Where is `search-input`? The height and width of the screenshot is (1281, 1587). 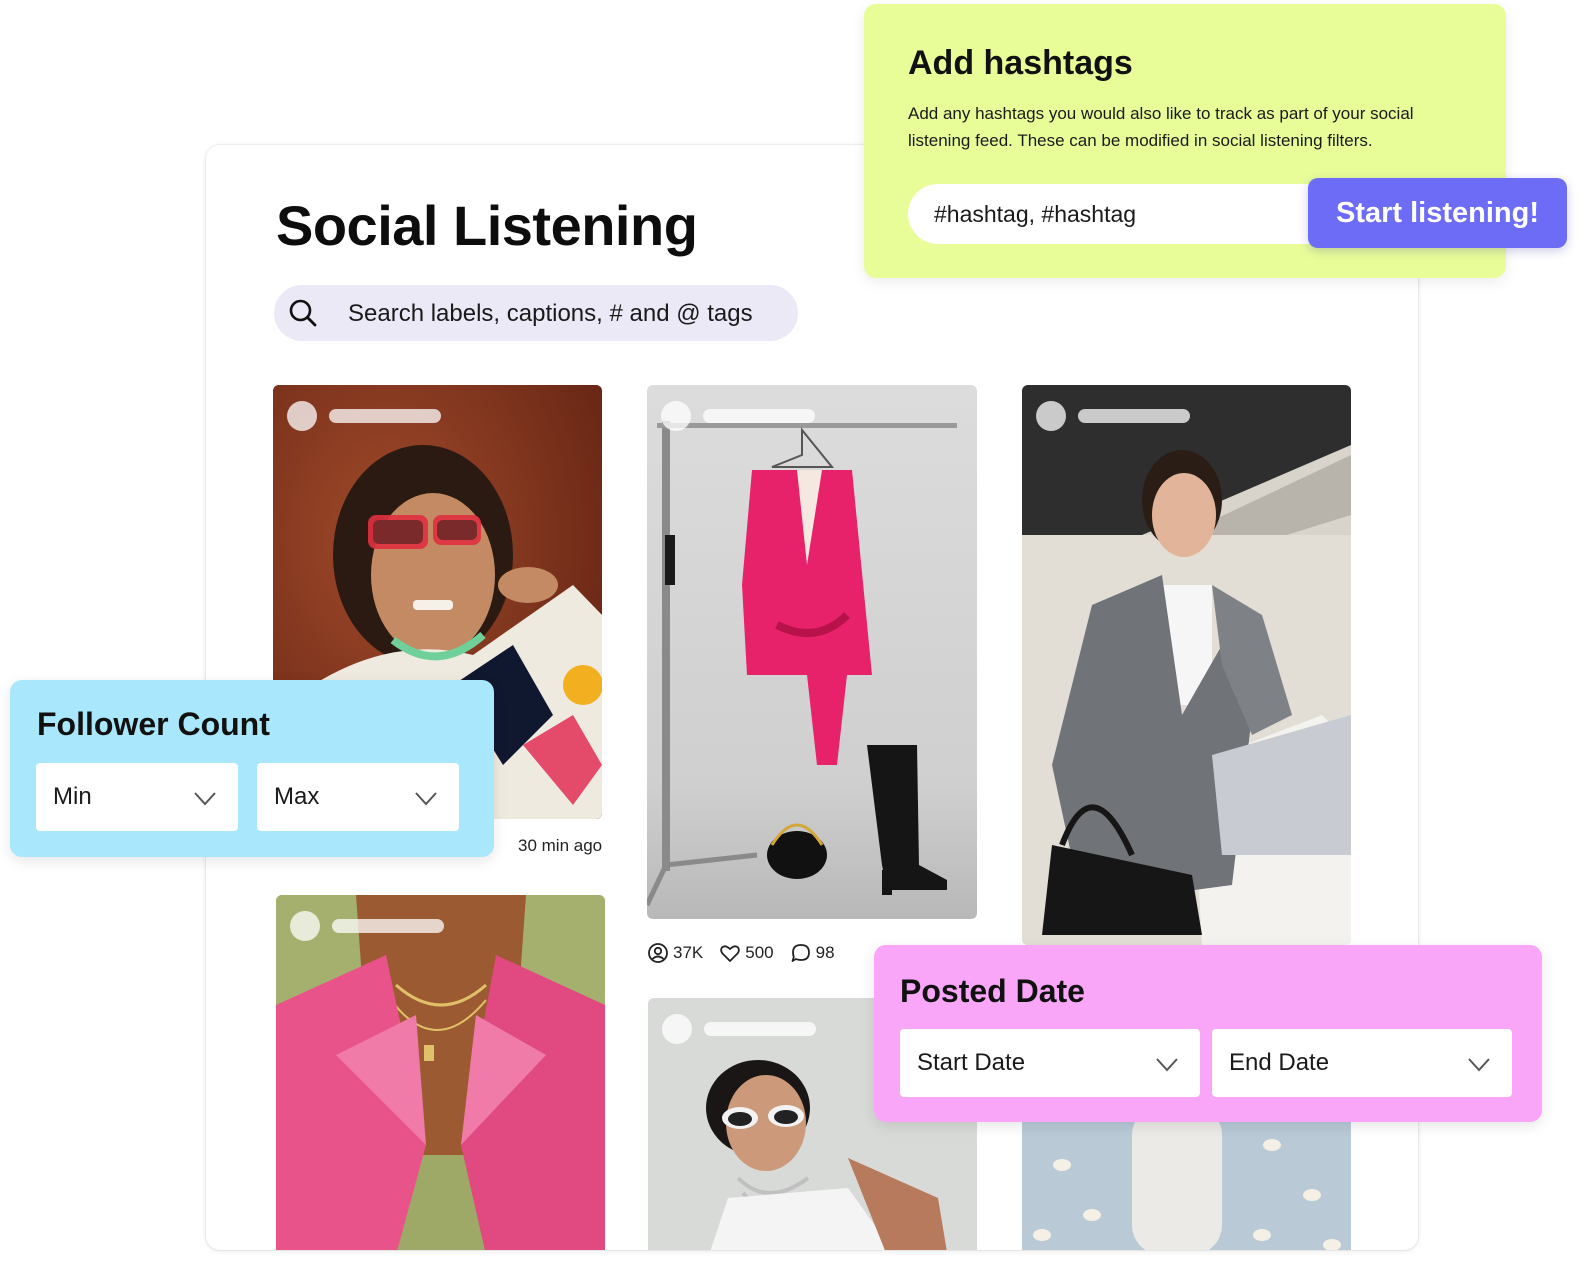
search-input is located at coordinates (568, 314).